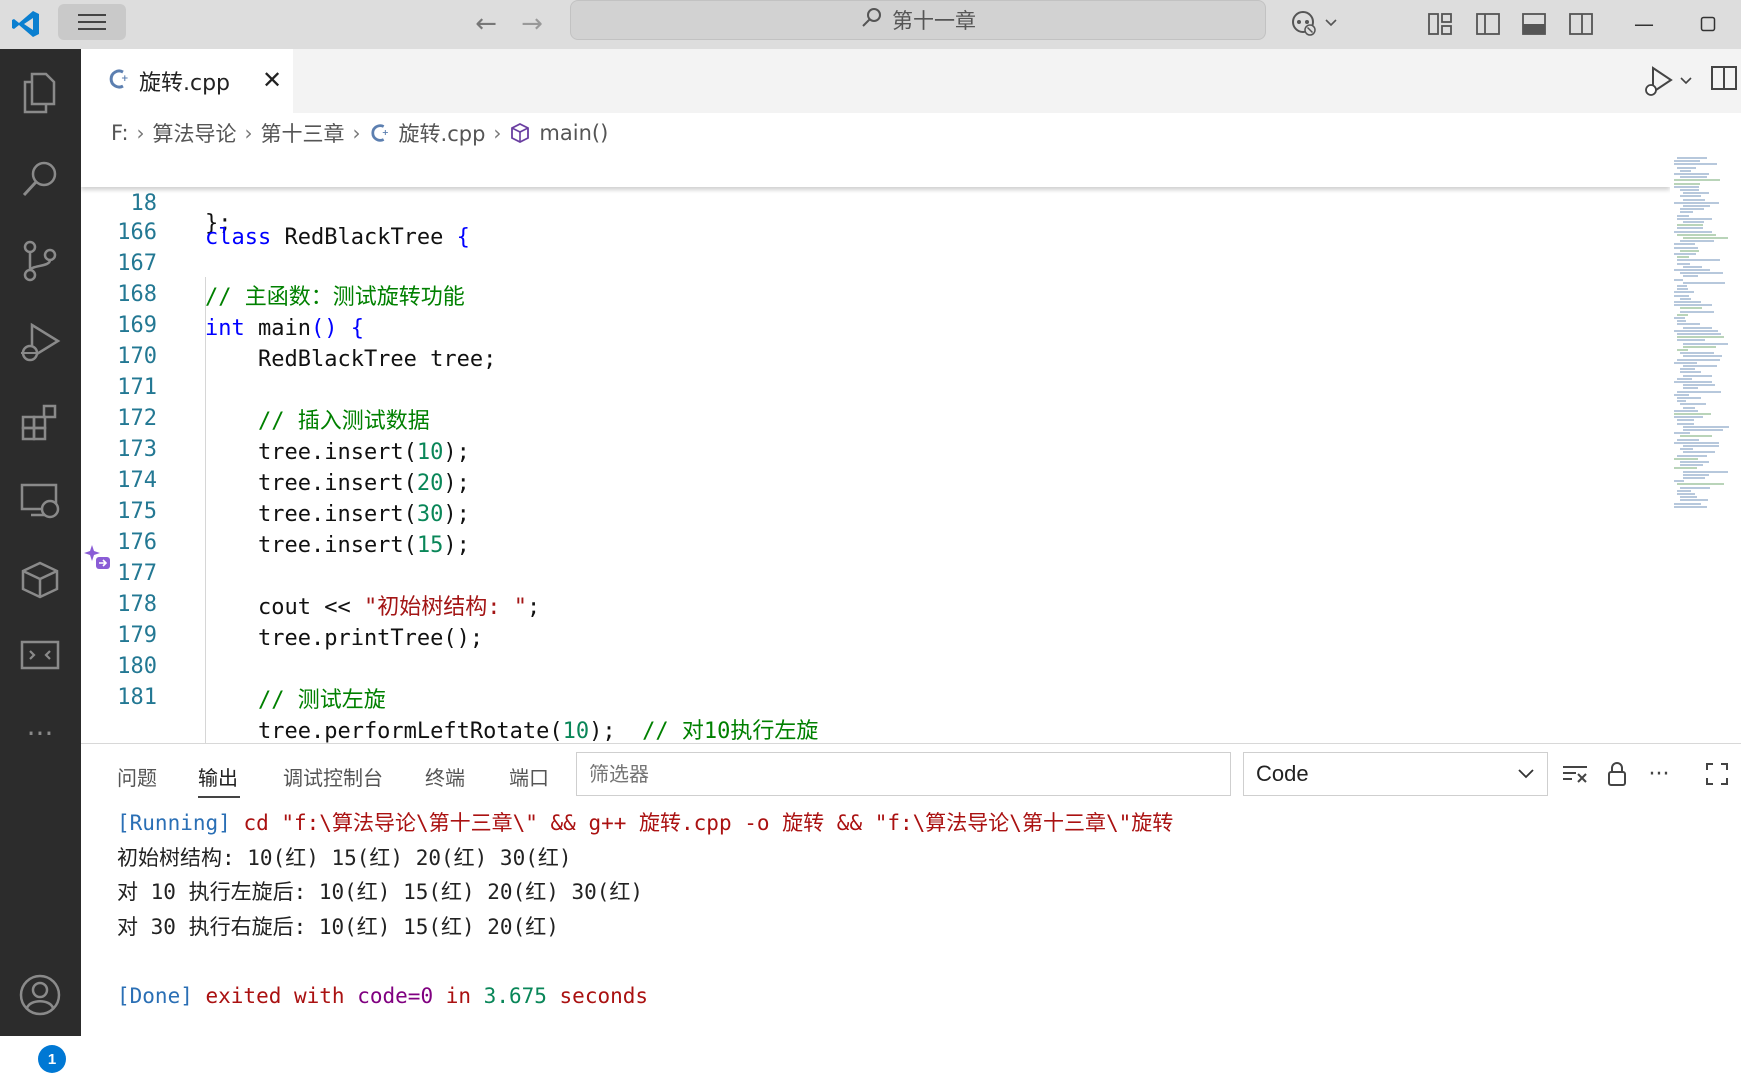 The image size is (1741, 1073). Describe the element at coordinates (98, 558) in the screenshot. I see `copilot-sparkle-icon` at that location.